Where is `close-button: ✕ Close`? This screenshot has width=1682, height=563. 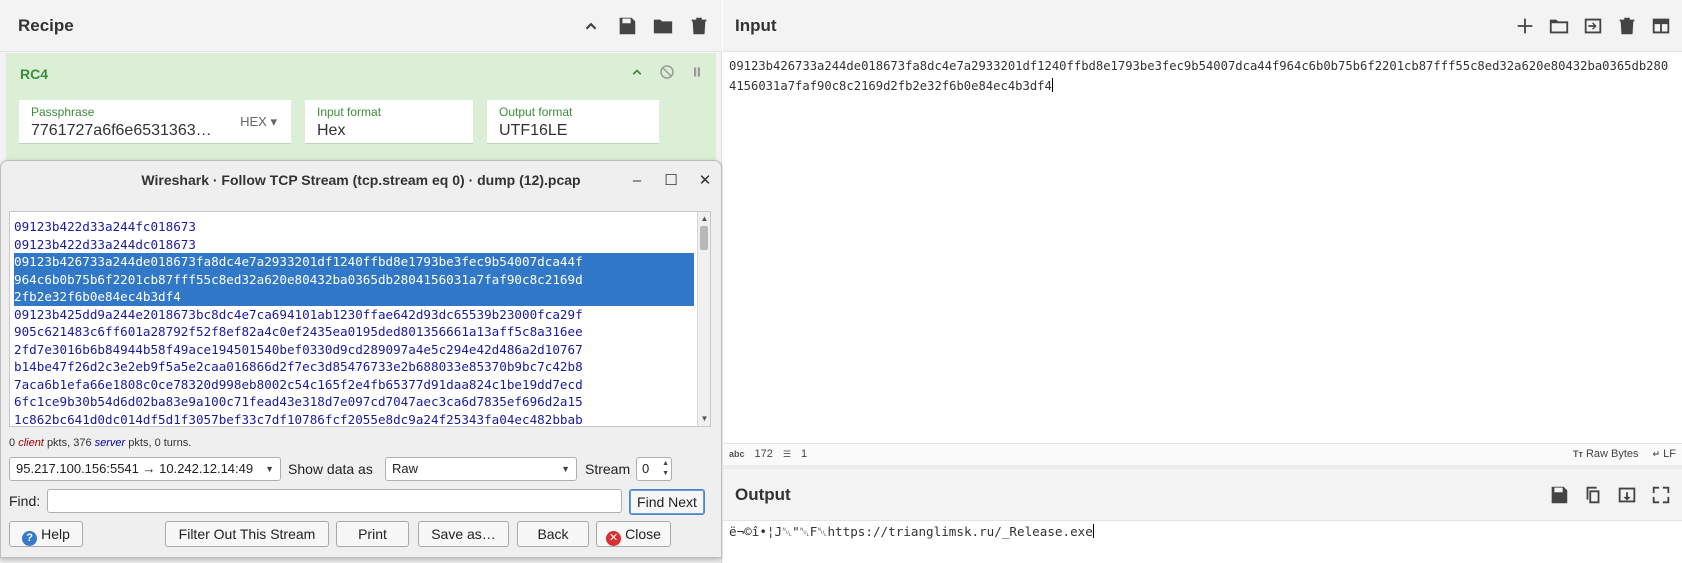 close-button: ✕ Close is located at coordinates (633, 534).